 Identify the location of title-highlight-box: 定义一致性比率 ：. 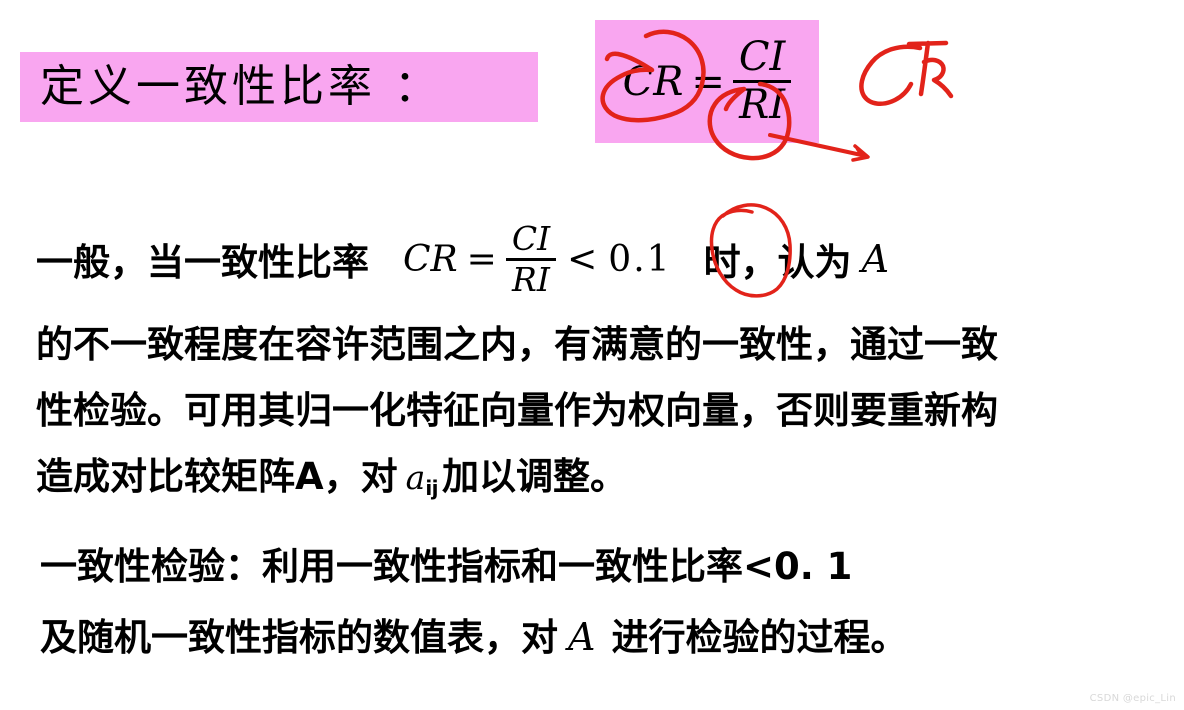
(279, 87).